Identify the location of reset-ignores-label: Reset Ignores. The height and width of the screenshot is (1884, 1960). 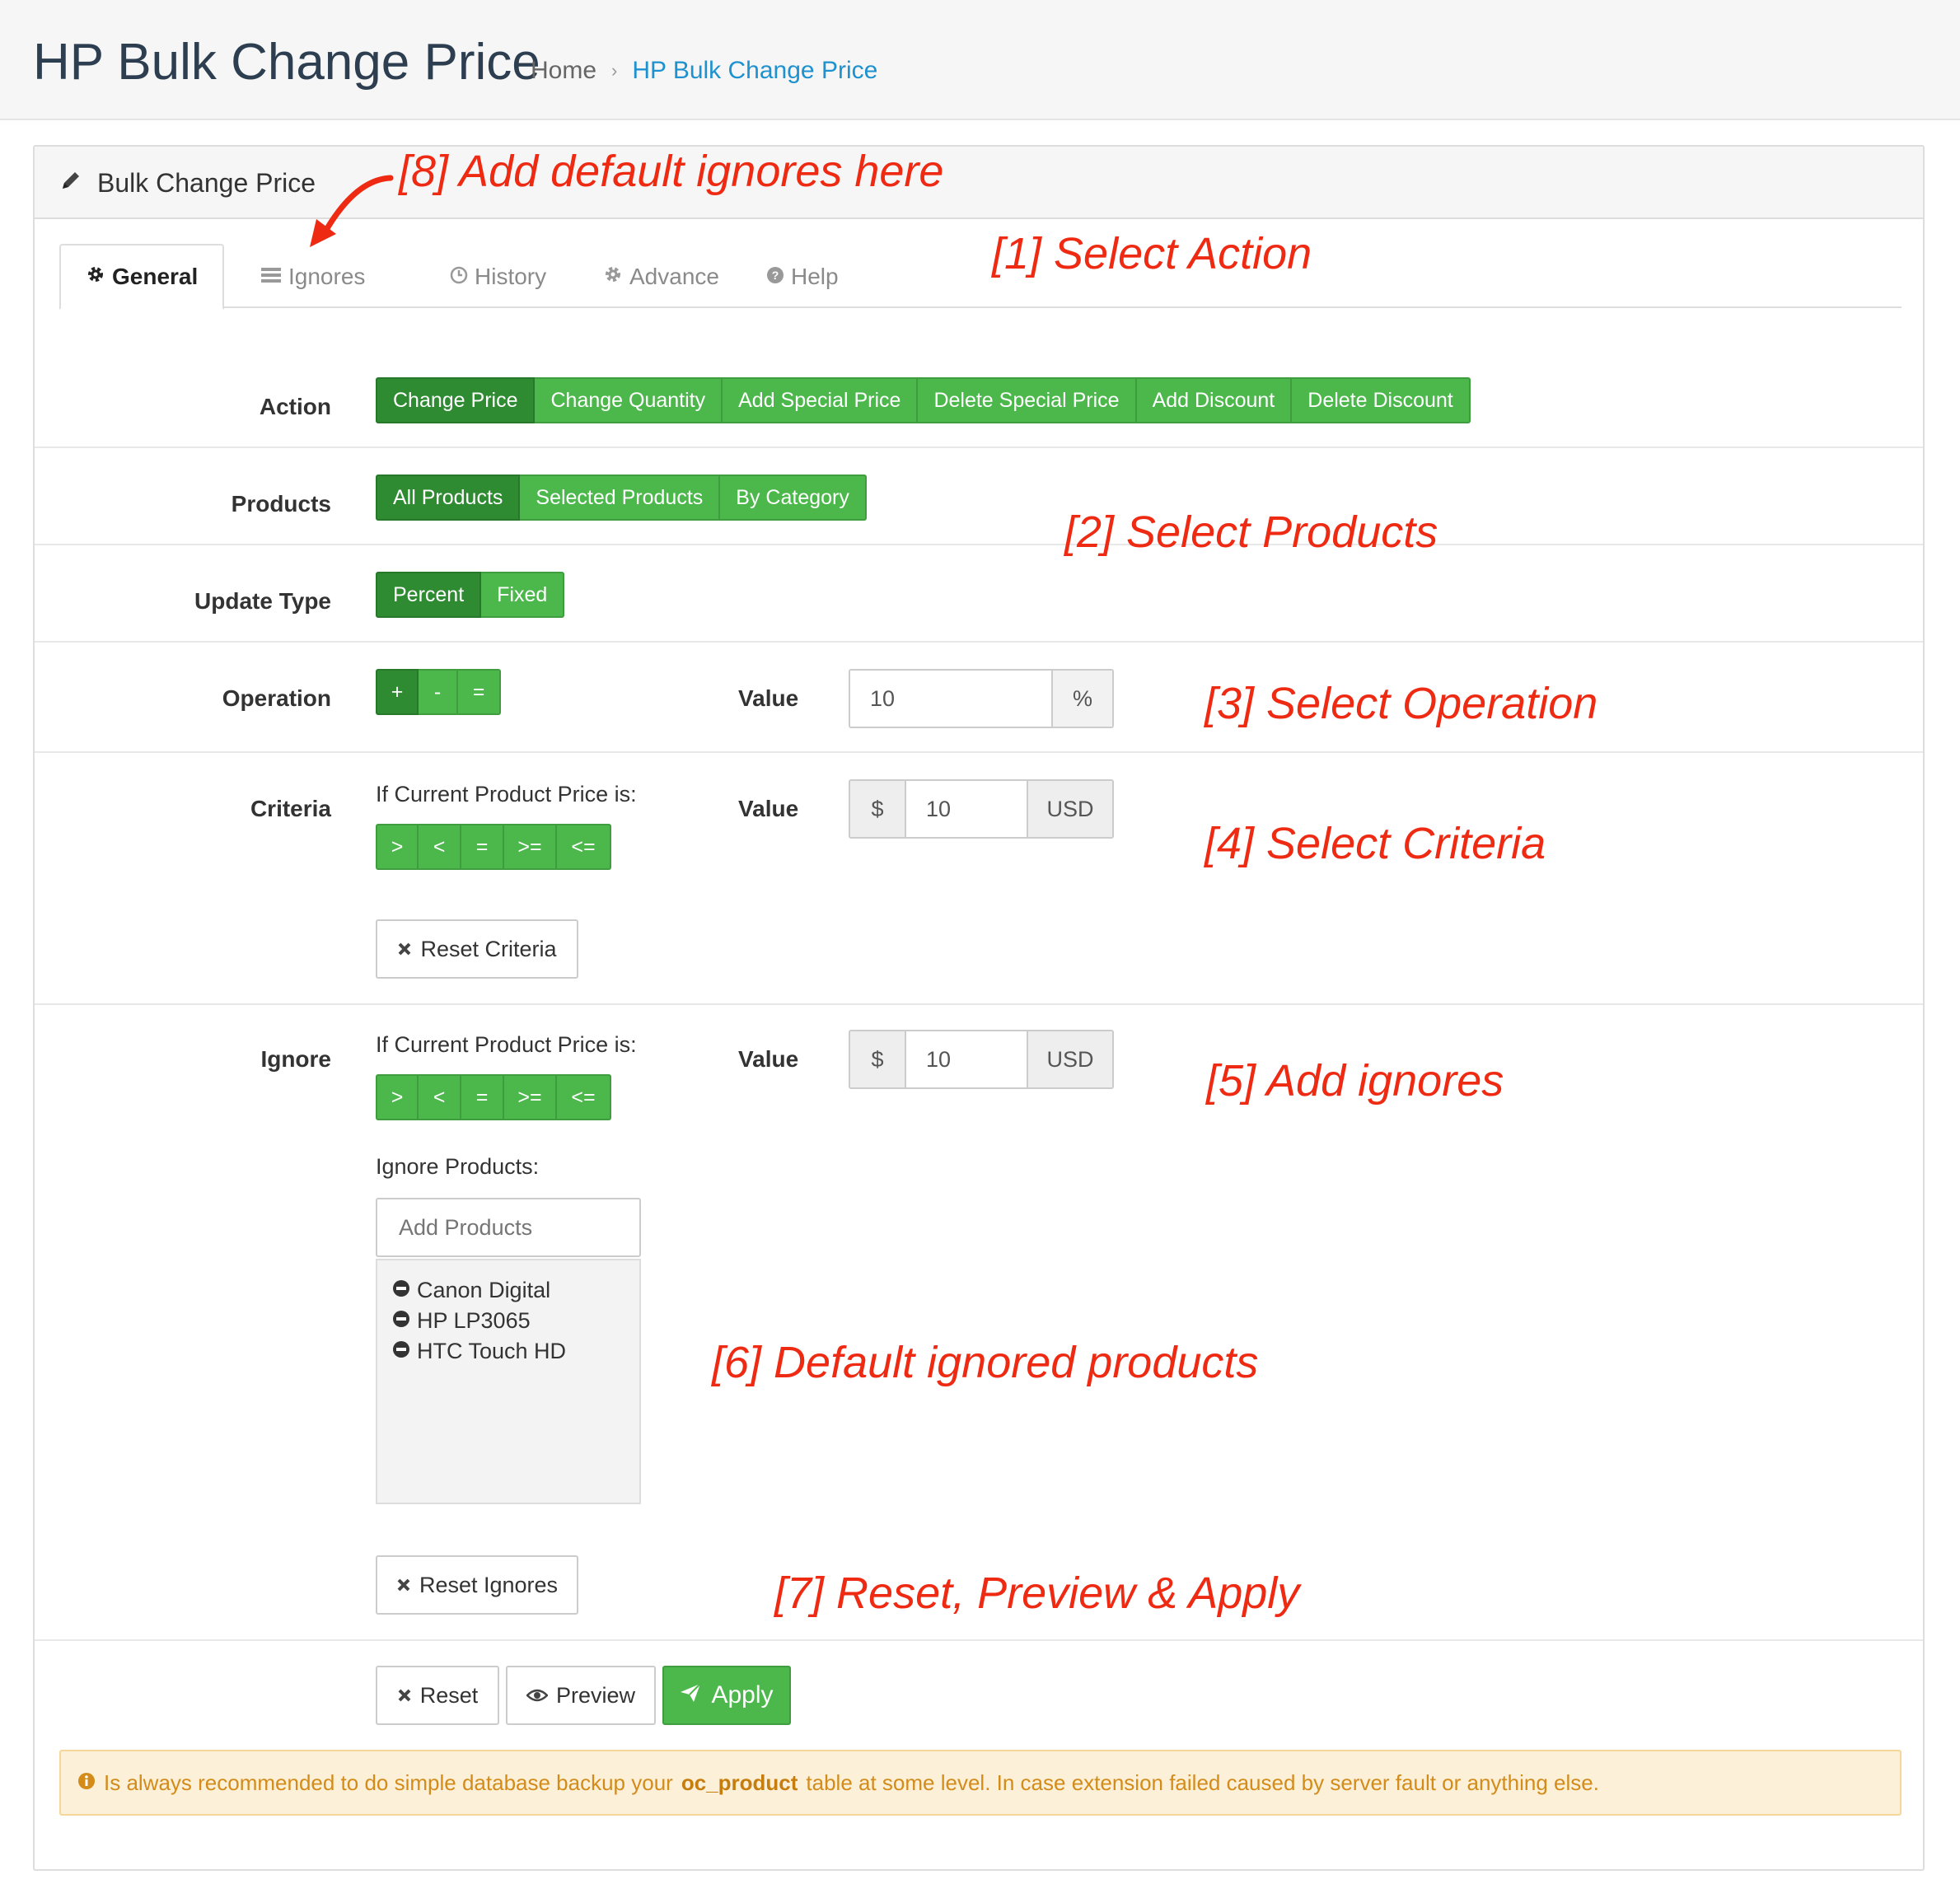
(489, 1585).